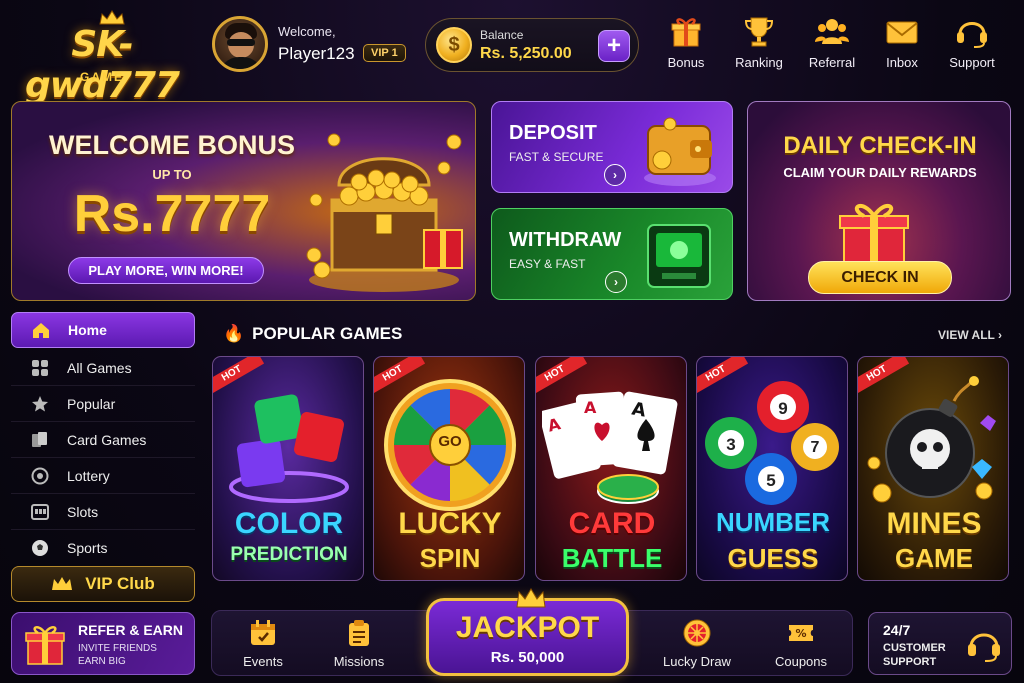  Describe the element at coordinates (773, 558) in the screenshot. I see `game-subtitle: GUESS` at that location.